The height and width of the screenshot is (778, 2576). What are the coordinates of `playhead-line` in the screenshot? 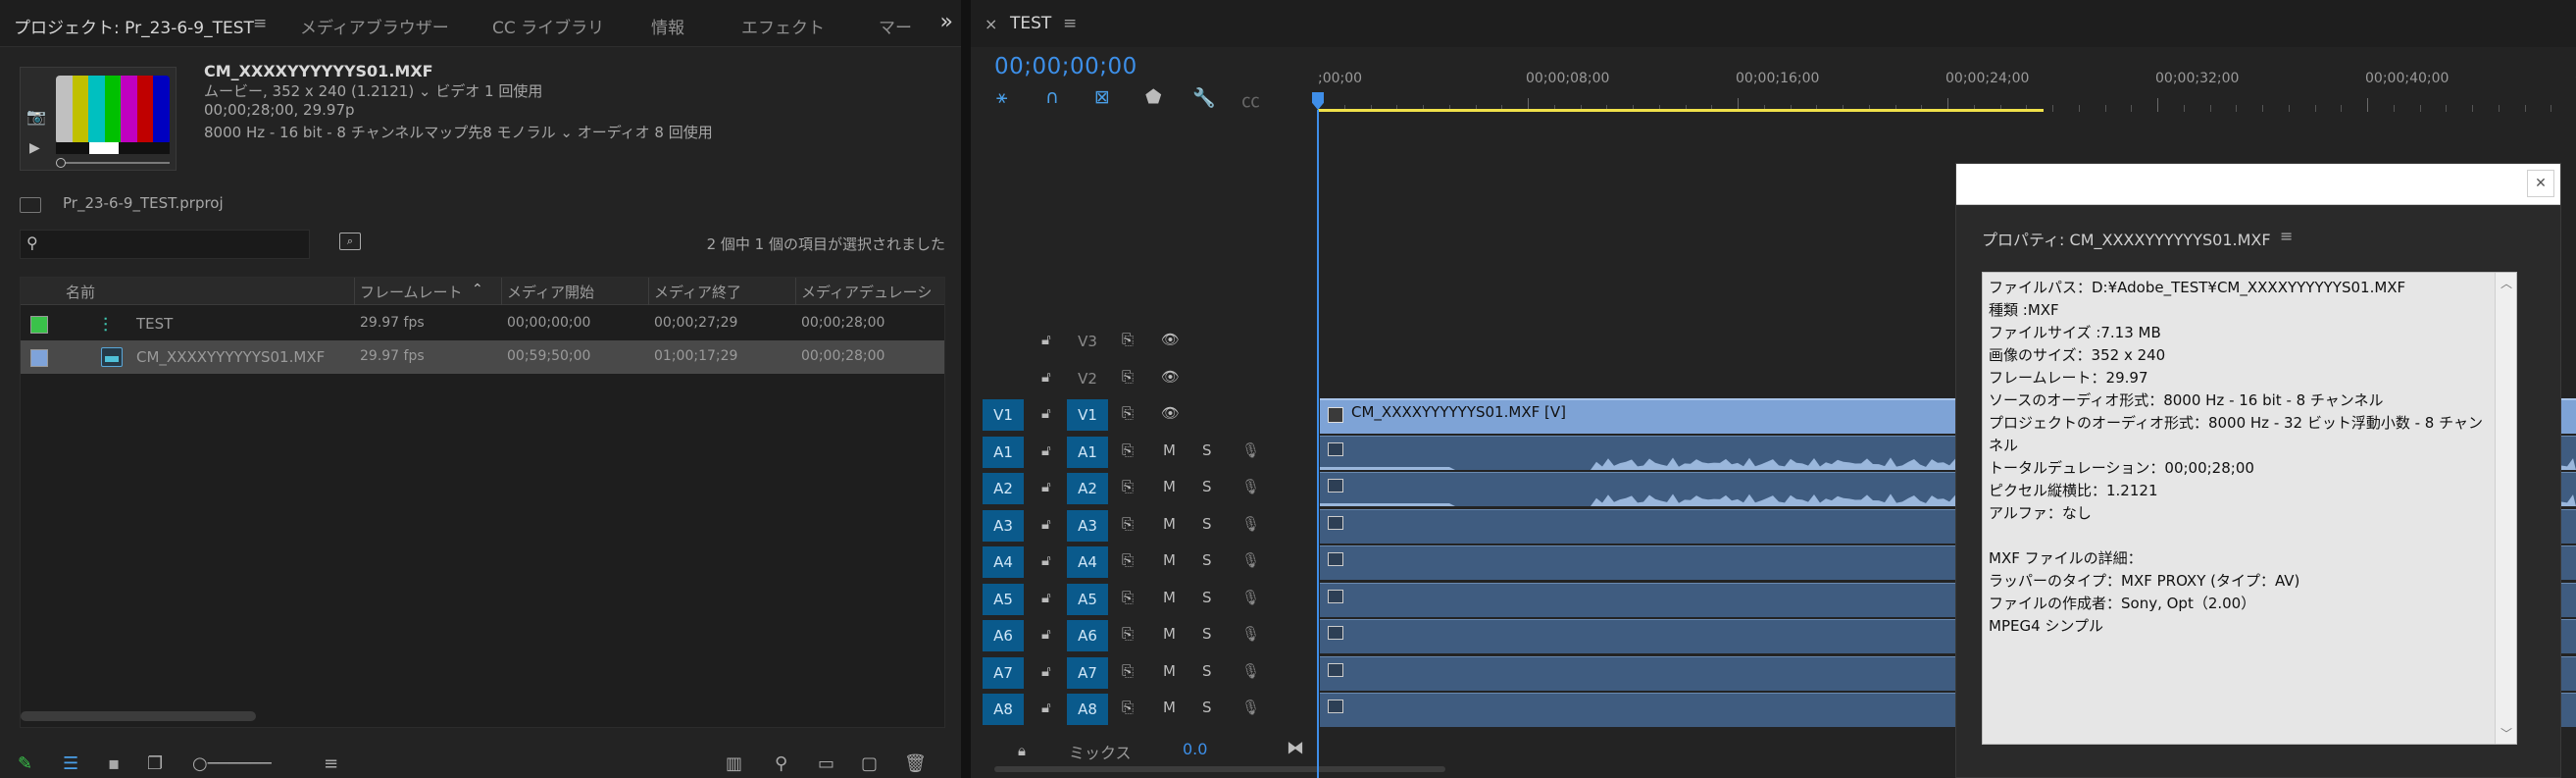 It's located at (1318, 444).